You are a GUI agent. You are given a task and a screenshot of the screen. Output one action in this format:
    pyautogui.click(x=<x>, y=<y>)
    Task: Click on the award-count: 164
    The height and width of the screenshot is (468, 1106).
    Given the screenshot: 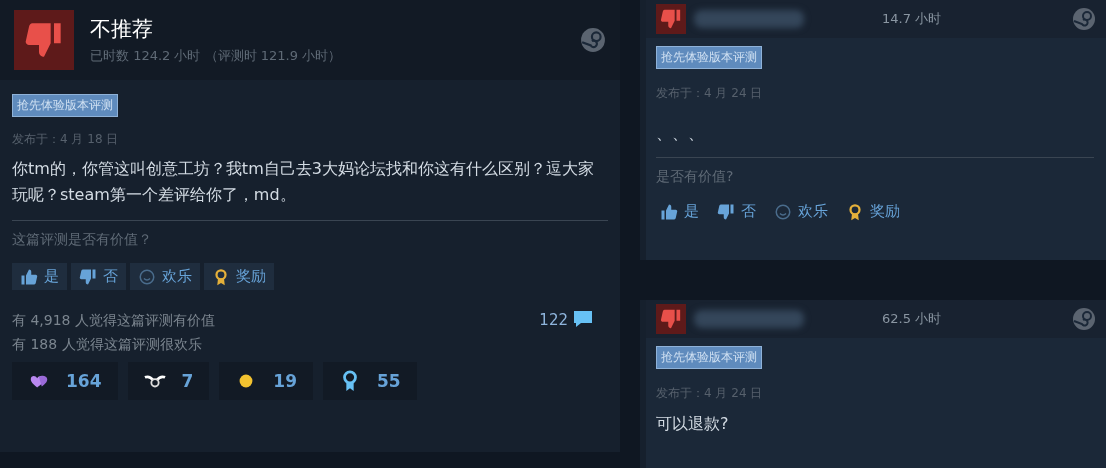 What is the action you would take?
    pyautogui.click(x=84, y=381)
    